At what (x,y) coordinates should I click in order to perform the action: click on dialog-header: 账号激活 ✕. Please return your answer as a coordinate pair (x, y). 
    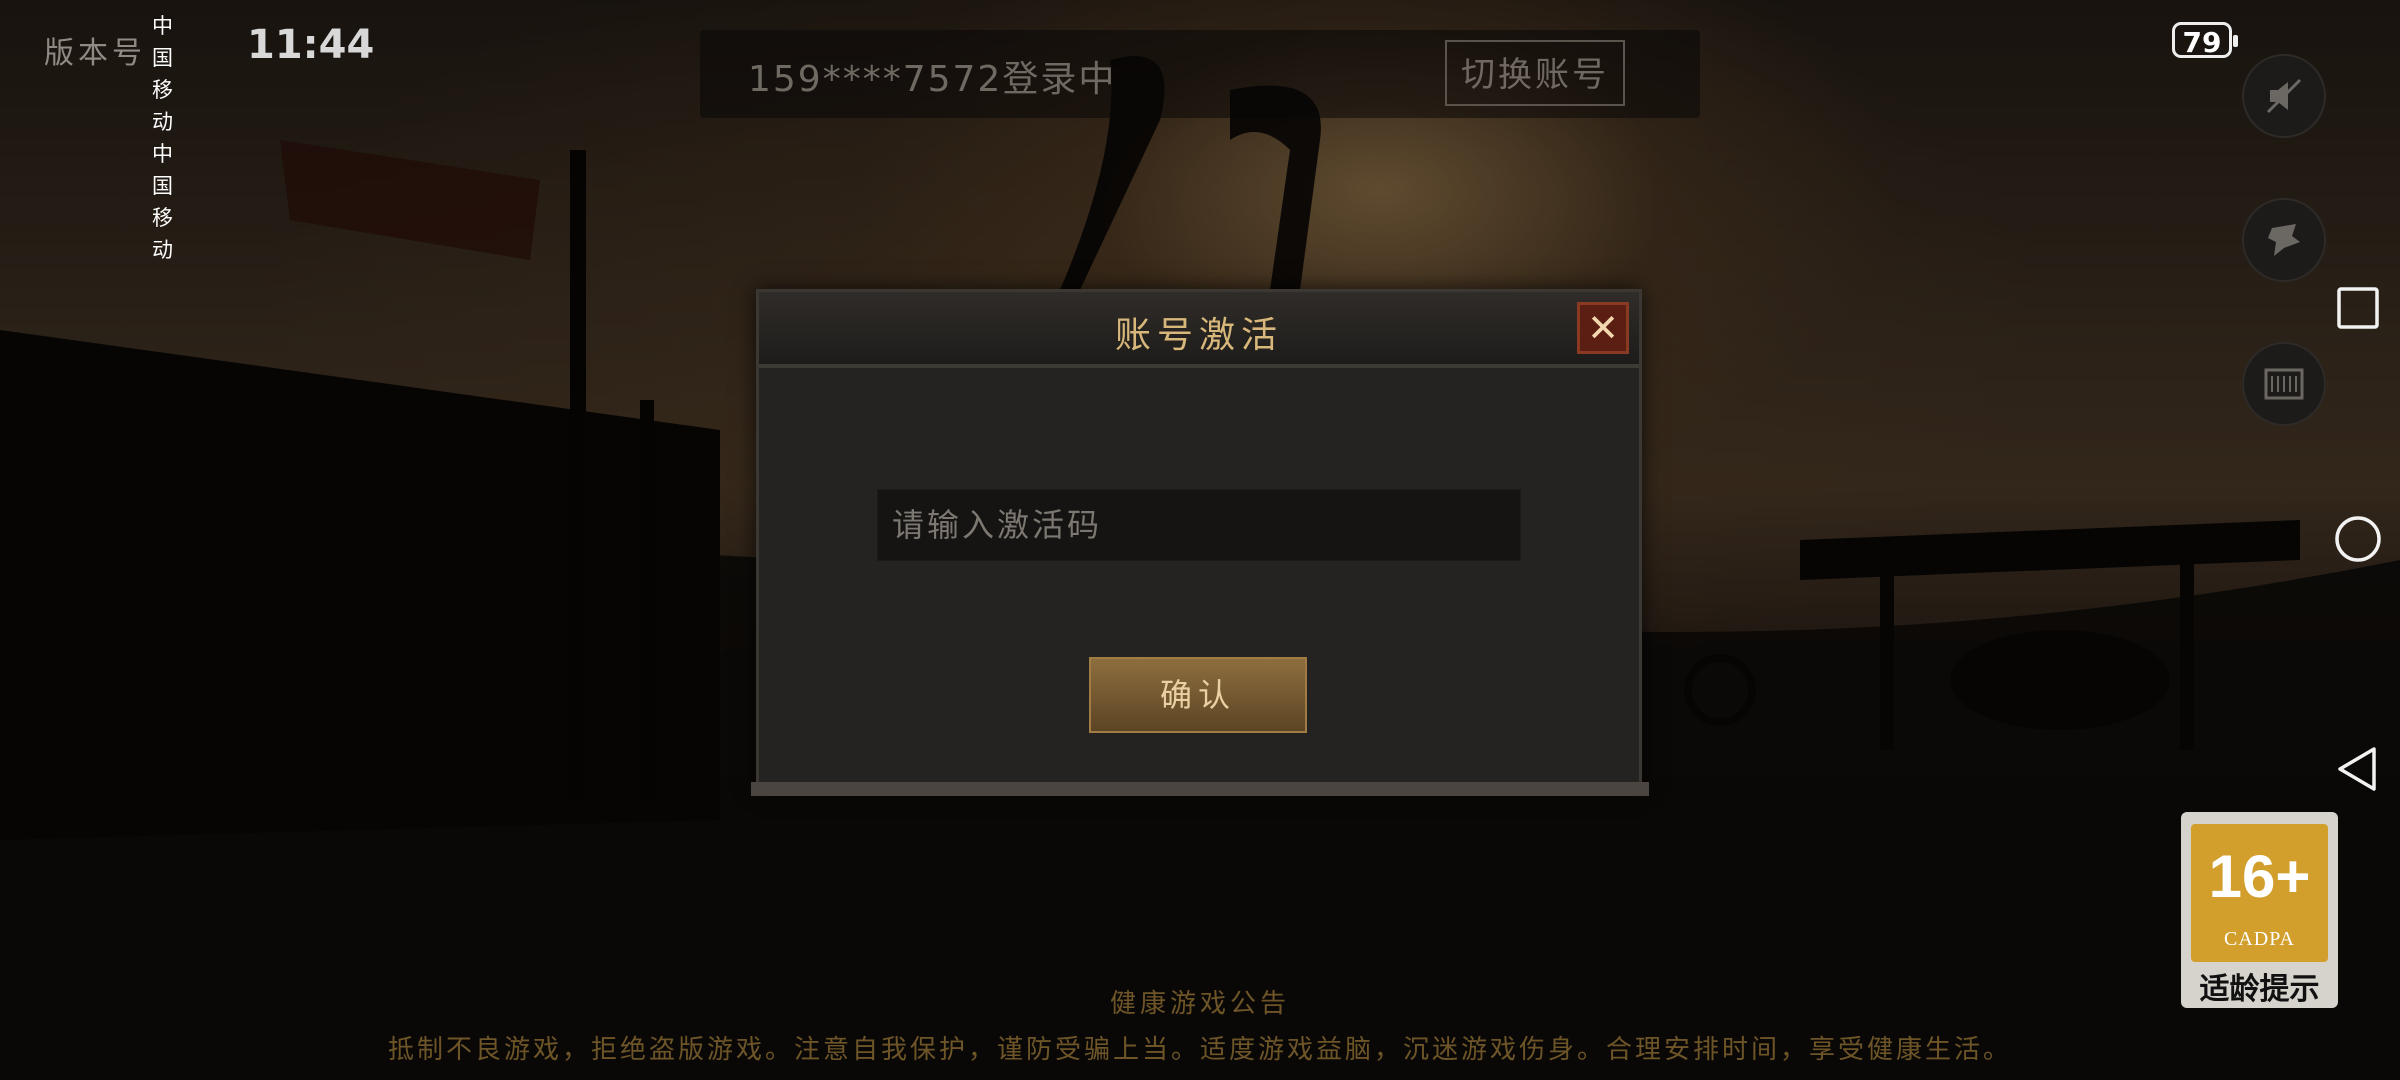
    Looking at the image, I should click on (1199, 330).